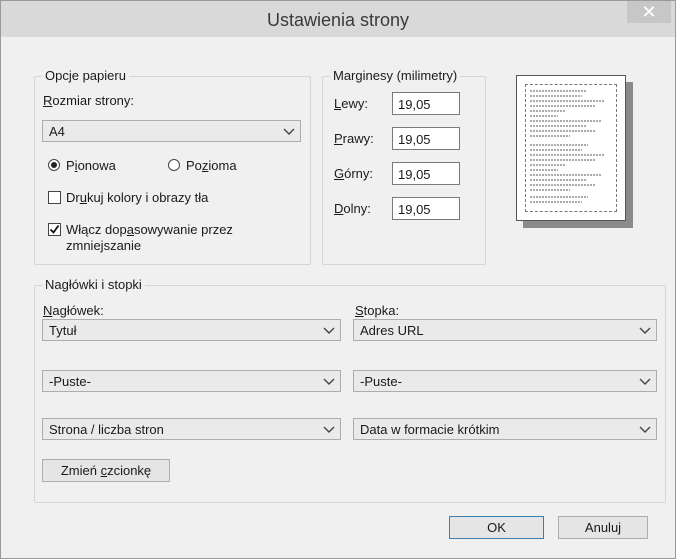 The height and width of the screenshot is (559, 676). Describe the element at coordinates (83, 197) in the screenshot. I see `print-colors-accel: u` at that location.